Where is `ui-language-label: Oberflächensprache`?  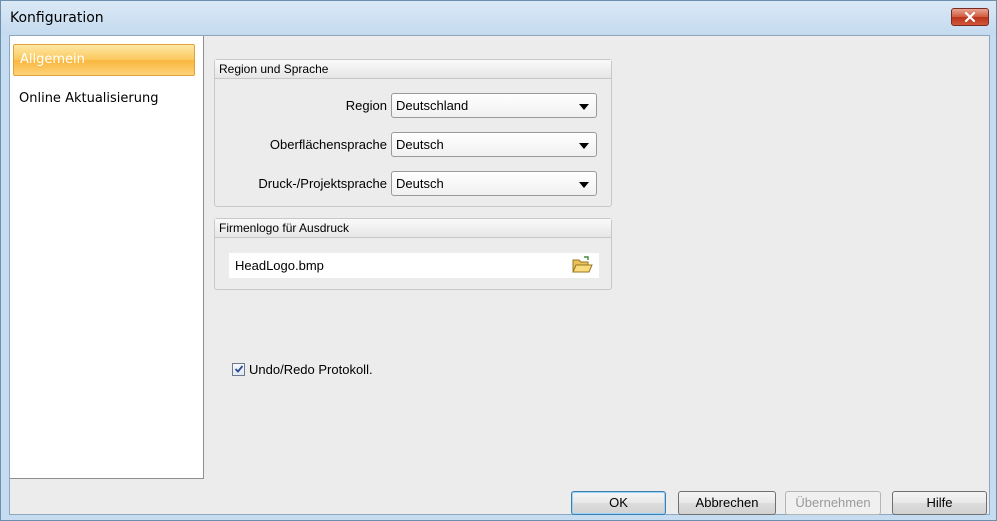 ui-language-label: Oberflächensprache is located at coordinates (328, 144).